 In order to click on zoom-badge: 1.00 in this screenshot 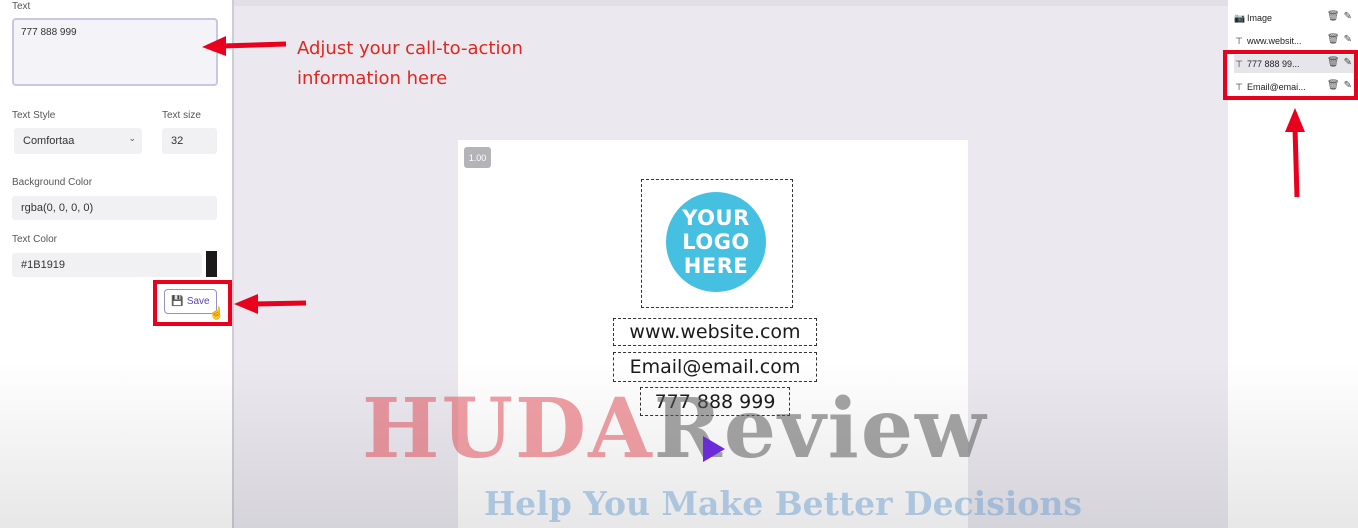, I will do `click(477, 157)`.